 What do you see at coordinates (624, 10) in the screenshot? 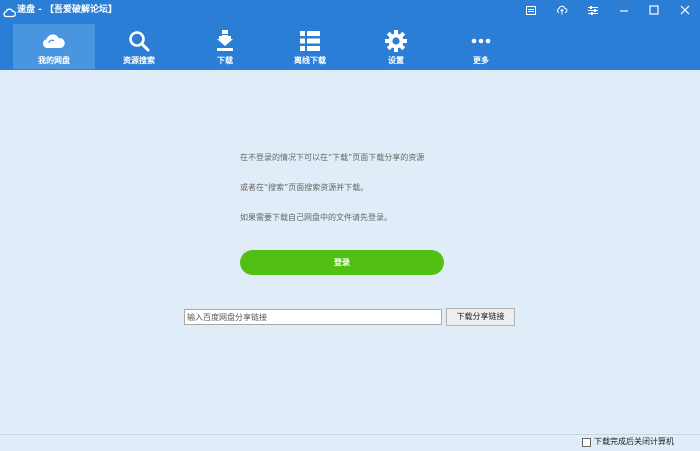
I see `minimize-icon` at bounding box center [624, 10].